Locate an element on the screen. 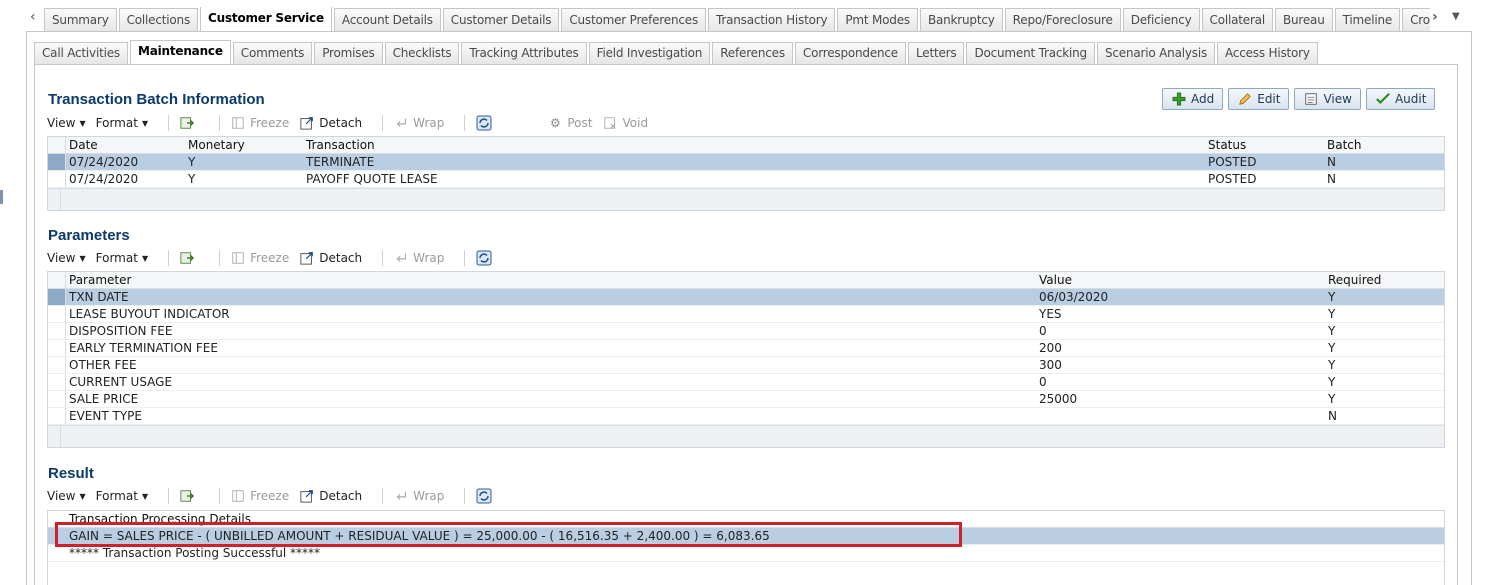  subtab-correspondence: Correspondence is located at coordinates (850, 53).